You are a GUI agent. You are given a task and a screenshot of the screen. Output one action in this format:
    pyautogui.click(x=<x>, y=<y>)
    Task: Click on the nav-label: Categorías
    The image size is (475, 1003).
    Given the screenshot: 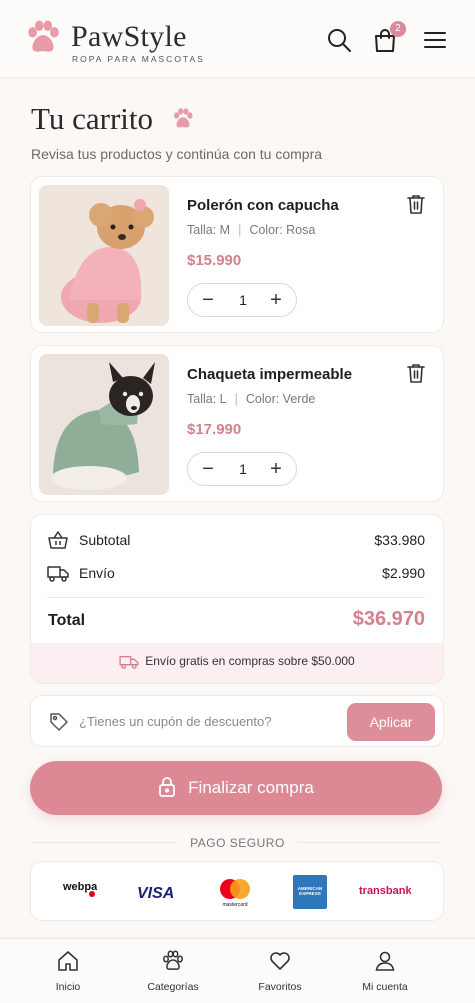 What is the action you would take?
    pyautogui.click(x=173, y=987)
    